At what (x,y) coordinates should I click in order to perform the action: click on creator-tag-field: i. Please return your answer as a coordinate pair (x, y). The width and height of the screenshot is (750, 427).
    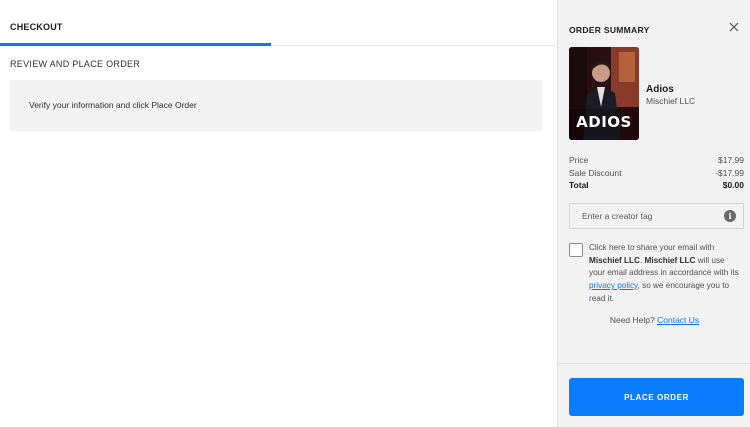
    Looking at the image, I should click on (656, 216).